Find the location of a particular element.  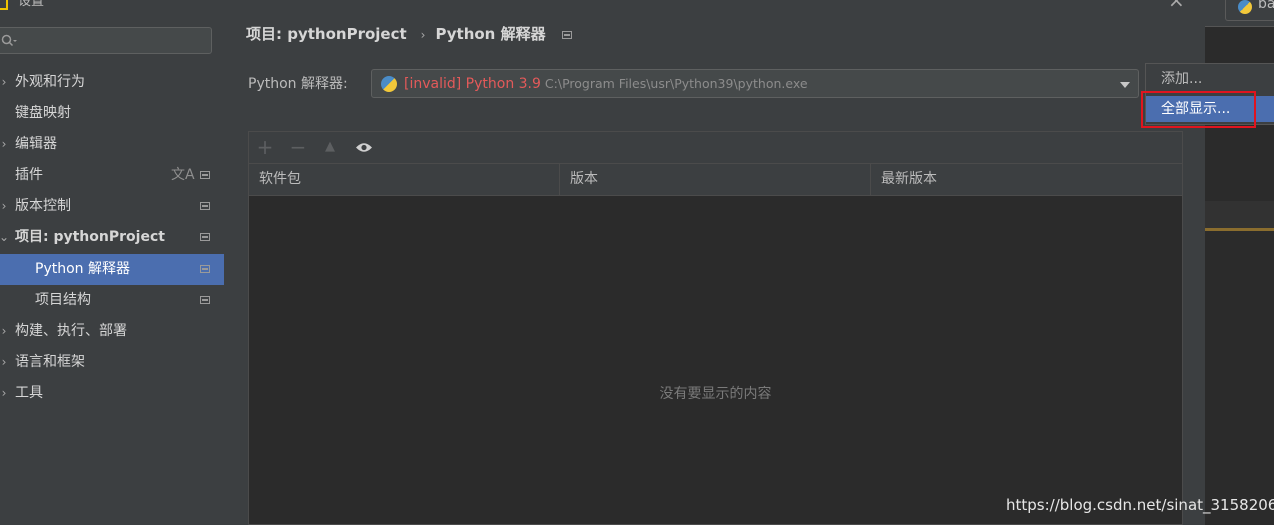

window-title: 设置 is located at coordinates (52, 5).